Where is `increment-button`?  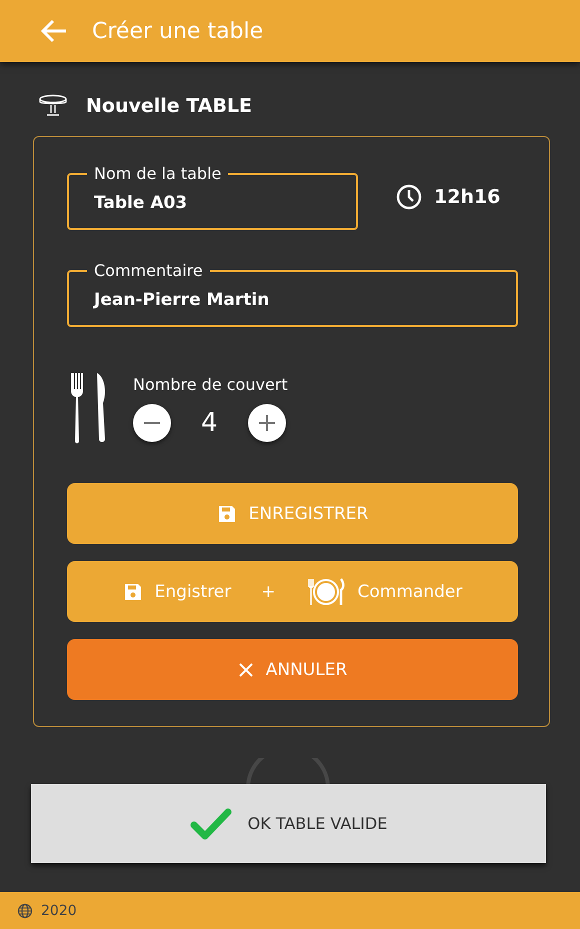 increment-button is located at coordinates (267, 423).